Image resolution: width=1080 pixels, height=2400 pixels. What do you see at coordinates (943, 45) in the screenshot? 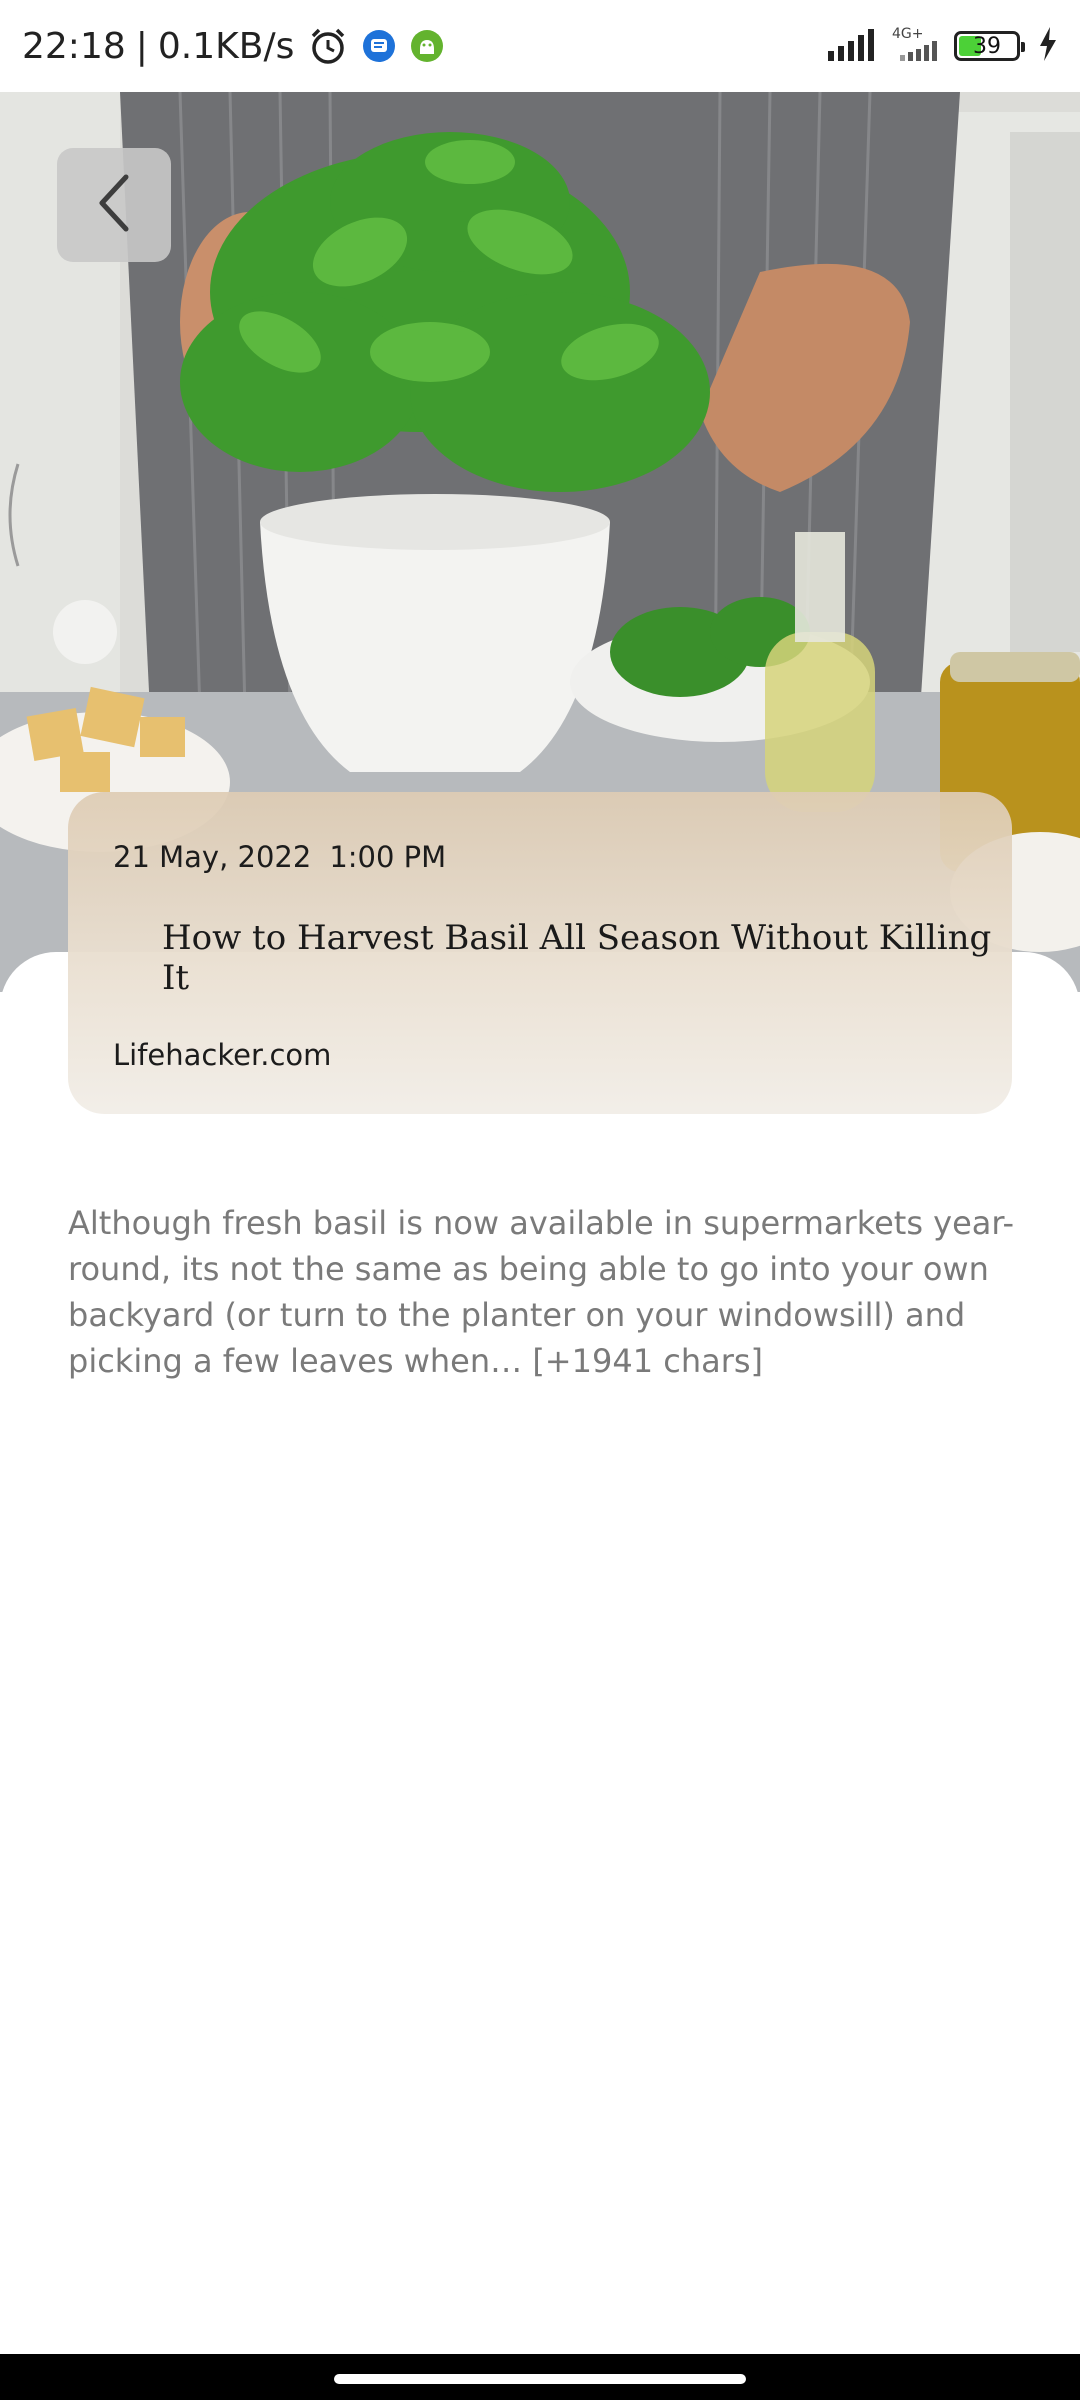
I see `status-right-group: 4G+ 39` at bounding box center [943, 45].